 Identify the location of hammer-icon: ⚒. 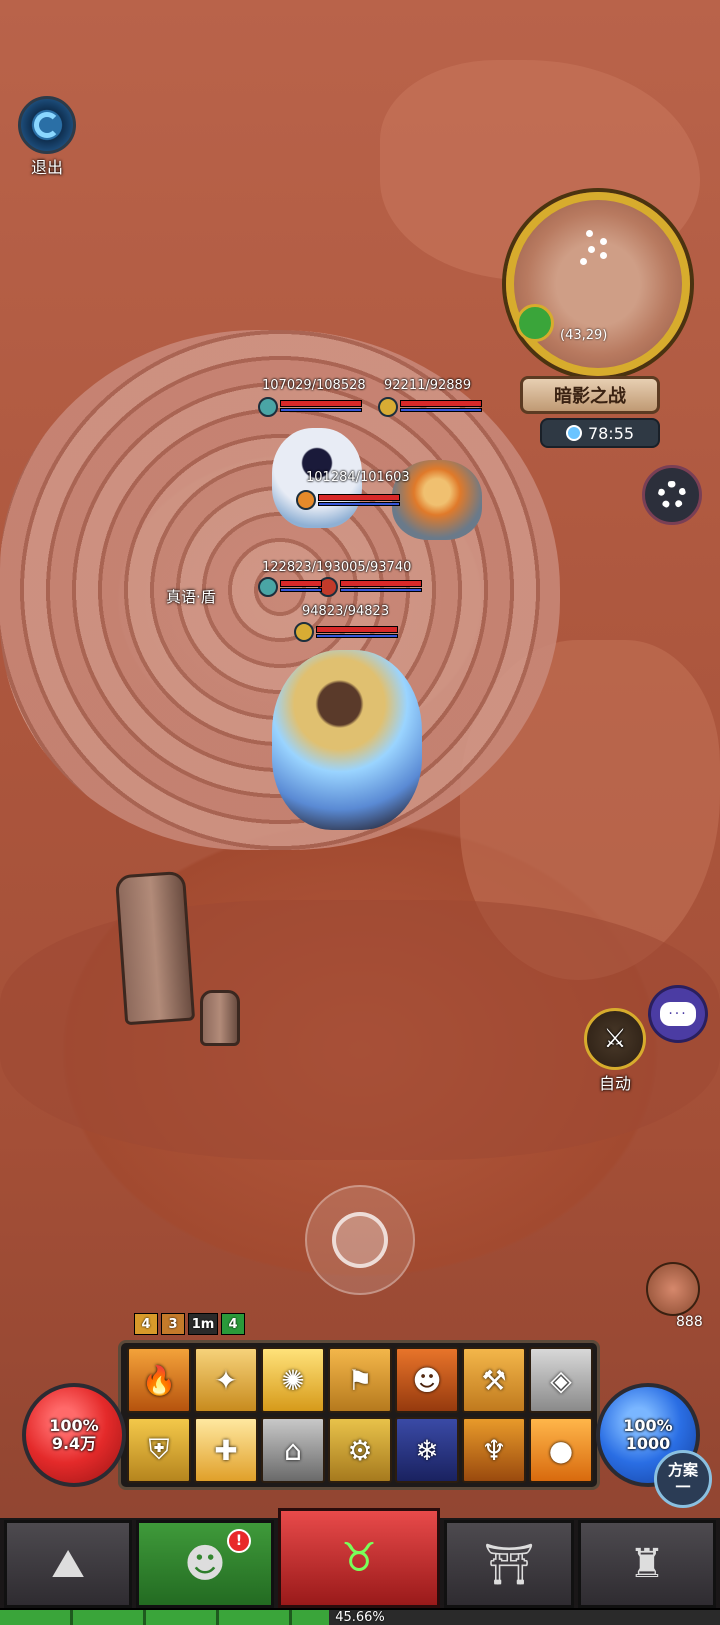
(494, 1380).